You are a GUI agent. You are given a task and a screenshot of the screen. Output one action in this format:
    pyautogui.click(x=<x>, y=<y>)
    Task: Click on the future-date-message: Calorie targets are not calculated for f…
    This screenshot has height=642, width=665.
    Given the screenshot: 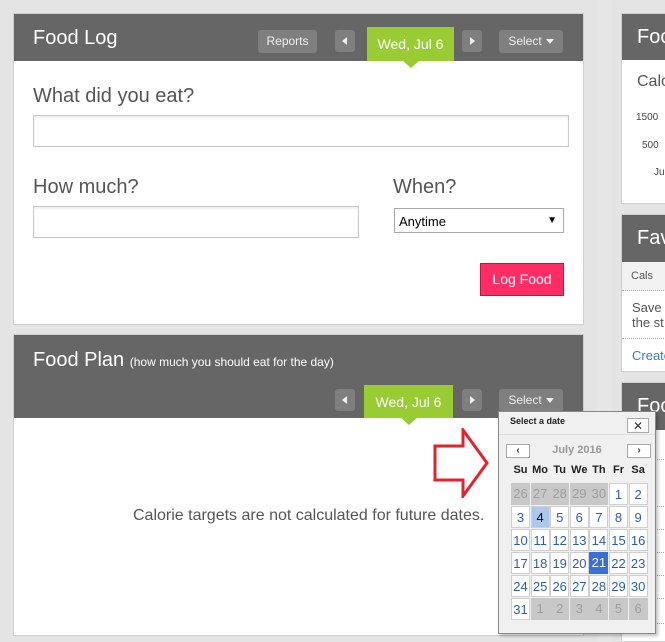 What is the action you would take?
    pyautogui.click(x=309, y=515)
    